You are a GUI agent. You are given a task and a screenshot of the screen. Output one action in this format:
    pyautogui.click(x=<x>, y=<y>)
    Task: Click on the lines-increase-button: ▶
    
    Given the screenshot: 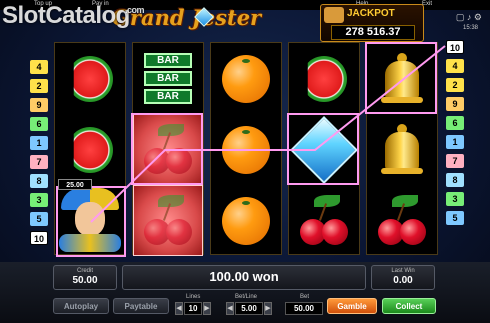 What is the action you would take?
    pyautogui.click(x=207, y=308)
    